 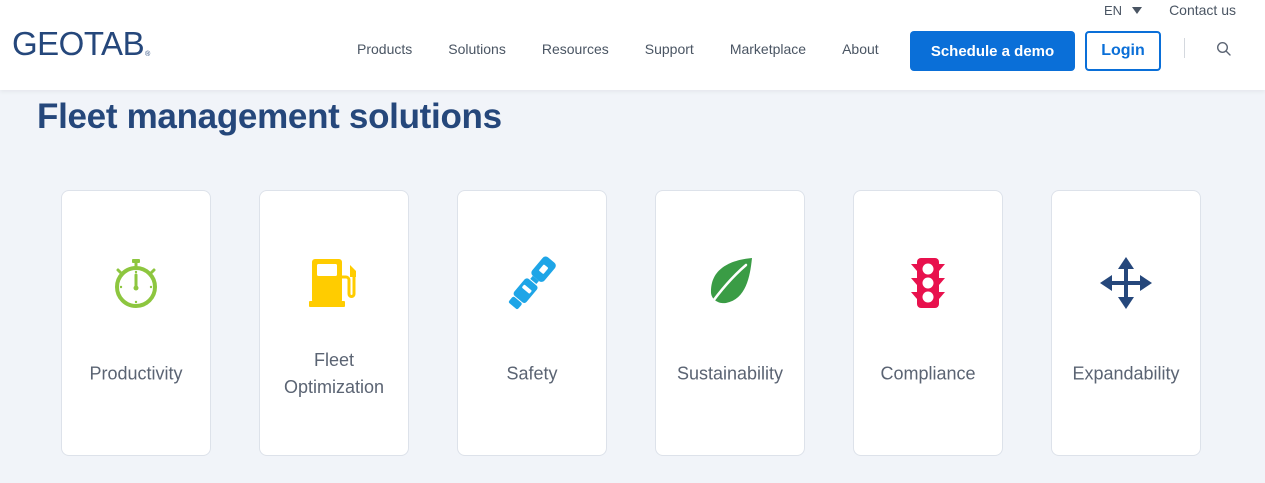 What do you see at coordinates (269, 116) in the screenshot?
I see `page-title: Fleet management solutions` at bounding box center [269, 116].